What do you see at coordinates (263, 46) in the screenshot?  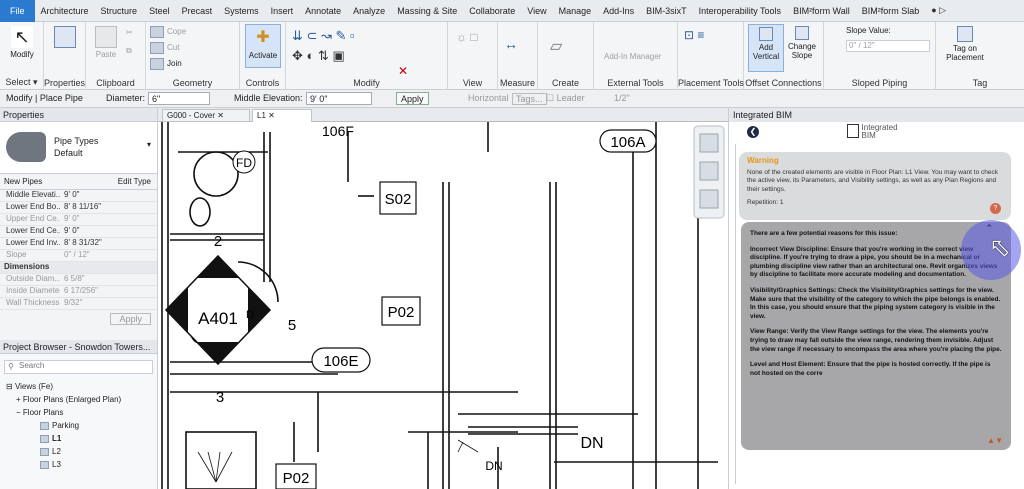 I see `activate-button: ✚ Activate` at bounding box center [263, 46].